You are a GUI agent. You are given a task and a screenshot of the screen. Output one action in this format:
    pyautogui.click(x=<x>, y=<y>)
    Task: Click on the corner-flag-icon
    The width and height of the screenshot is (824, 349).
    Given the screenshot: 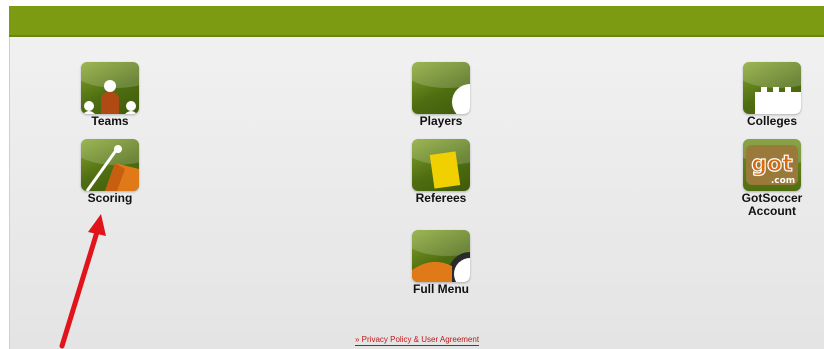 What is the action you would take?
    pyautogui.click(x=110, y=165)
    